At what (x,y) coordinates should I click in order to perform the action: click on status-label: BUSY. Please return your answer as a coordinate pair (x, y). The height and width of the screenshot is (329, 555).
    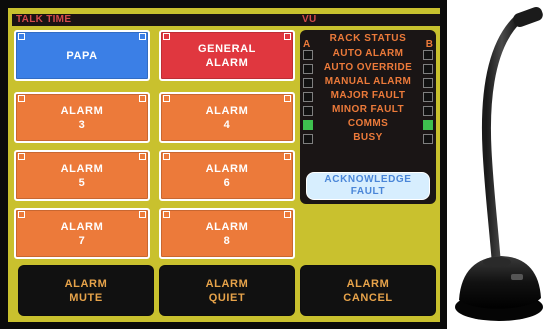
    Looking at the image, I should click on (368, 137).